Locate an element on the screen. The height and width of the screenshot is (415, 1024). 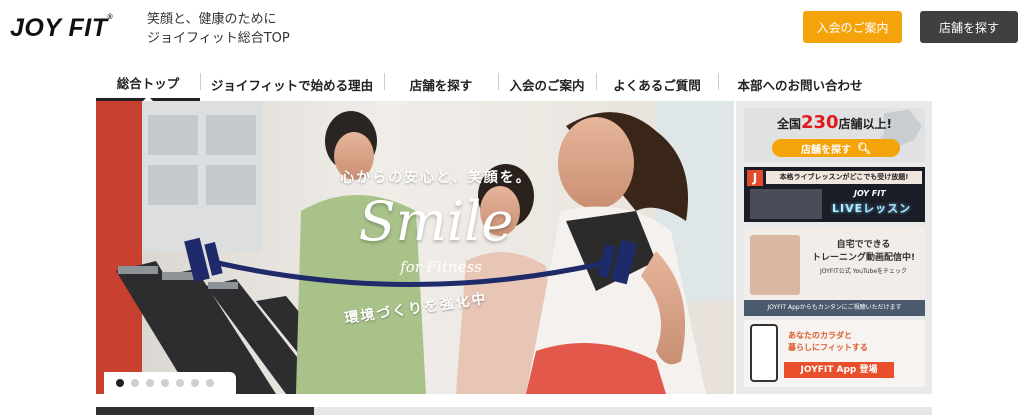
store-count-text: 全国230店舗以上! is located at coordinates (834, 122).